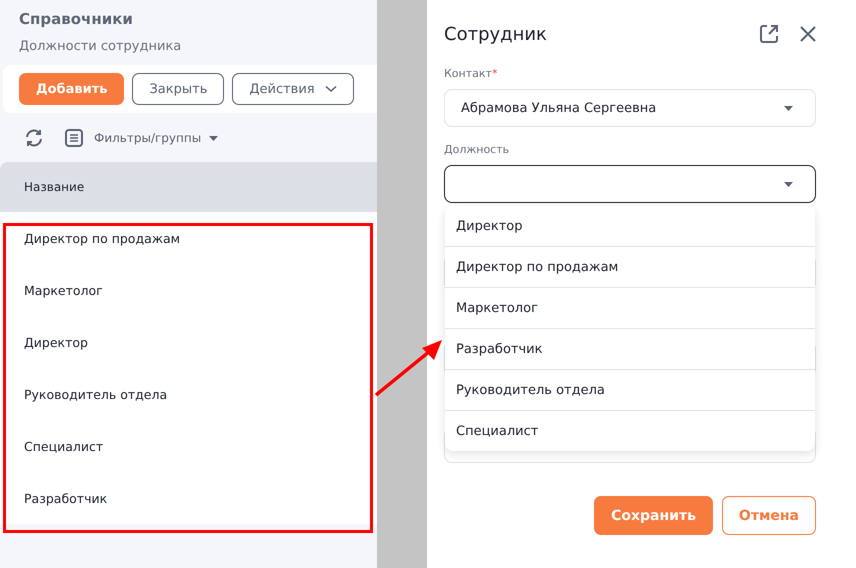  What do you see at coordinates (96, 394) in the screenshot?
I see `table-cell: Руководитель отдела` at bounding box center [96, 394].